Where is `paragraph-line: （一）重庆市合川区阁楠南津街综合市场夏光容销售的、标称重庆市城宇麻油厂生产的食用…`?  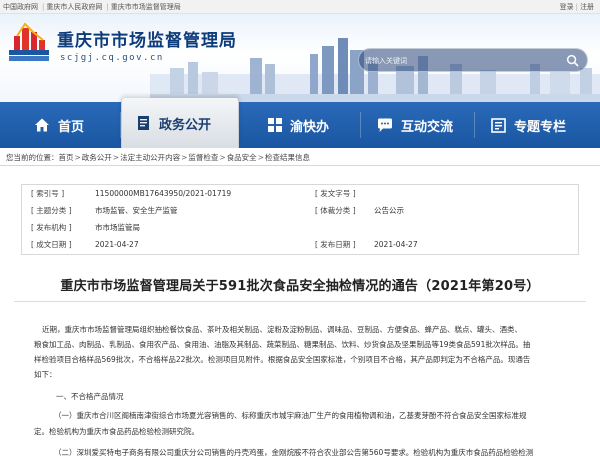 paragraph-line: （一）重庆市合川区阁楠南津街综合市场夏光容销售的、标称重庆市城宇麻油厂生产的食用… is located at coordinates (290, 415).